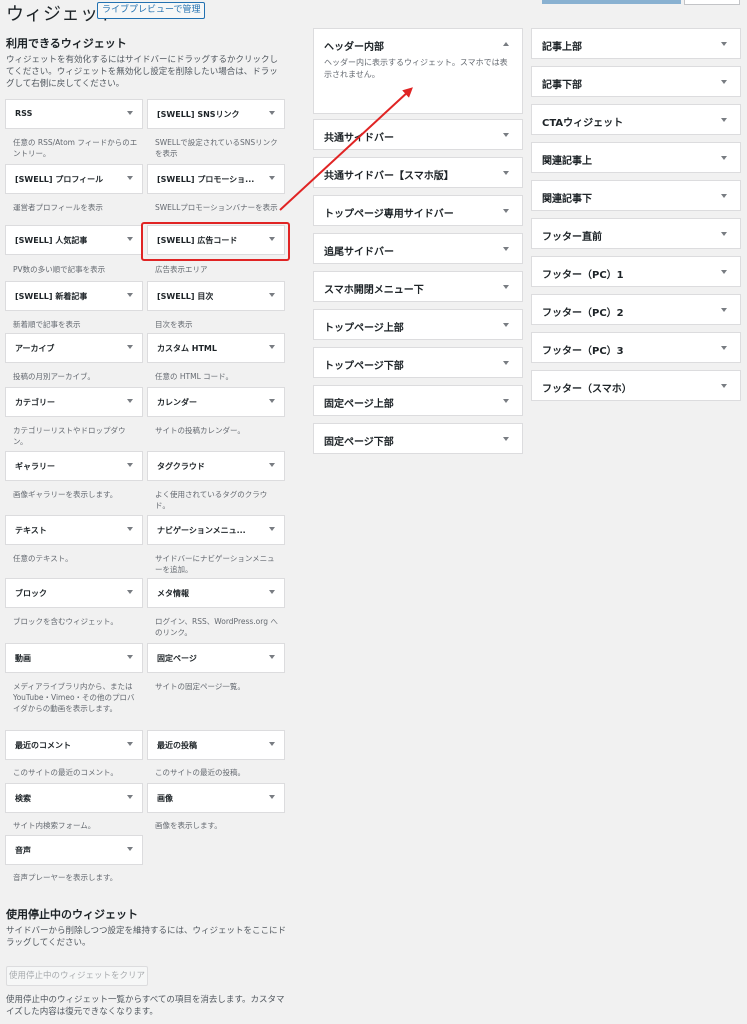 This screenshot has width=747, height=1024. Describe the element at coordinates (216, 658) in the screenshot. I see `widget-item: 固定ページ` at that location.